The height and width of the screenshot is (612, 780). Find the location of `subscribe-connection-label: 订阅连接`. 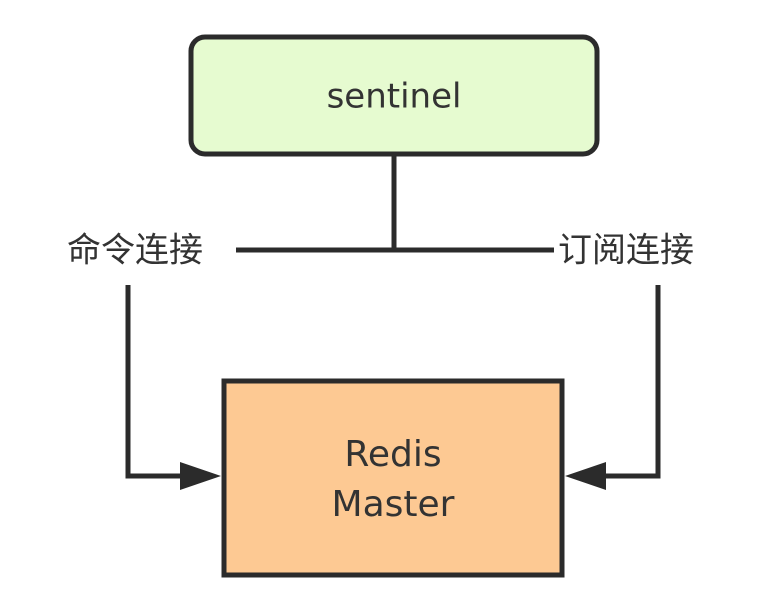

subscribe-connection-label: 订阅连接 is located at coordinates (626, 251).